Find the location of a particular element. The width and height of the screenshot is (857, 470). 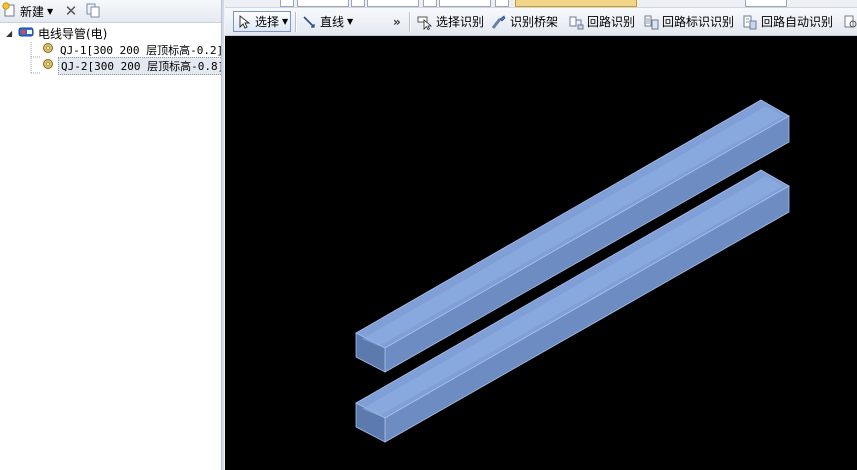

tree-item-qj-2: QJ-2[300 200 层顶标高-0.8] is located at coordinates (135, 65).